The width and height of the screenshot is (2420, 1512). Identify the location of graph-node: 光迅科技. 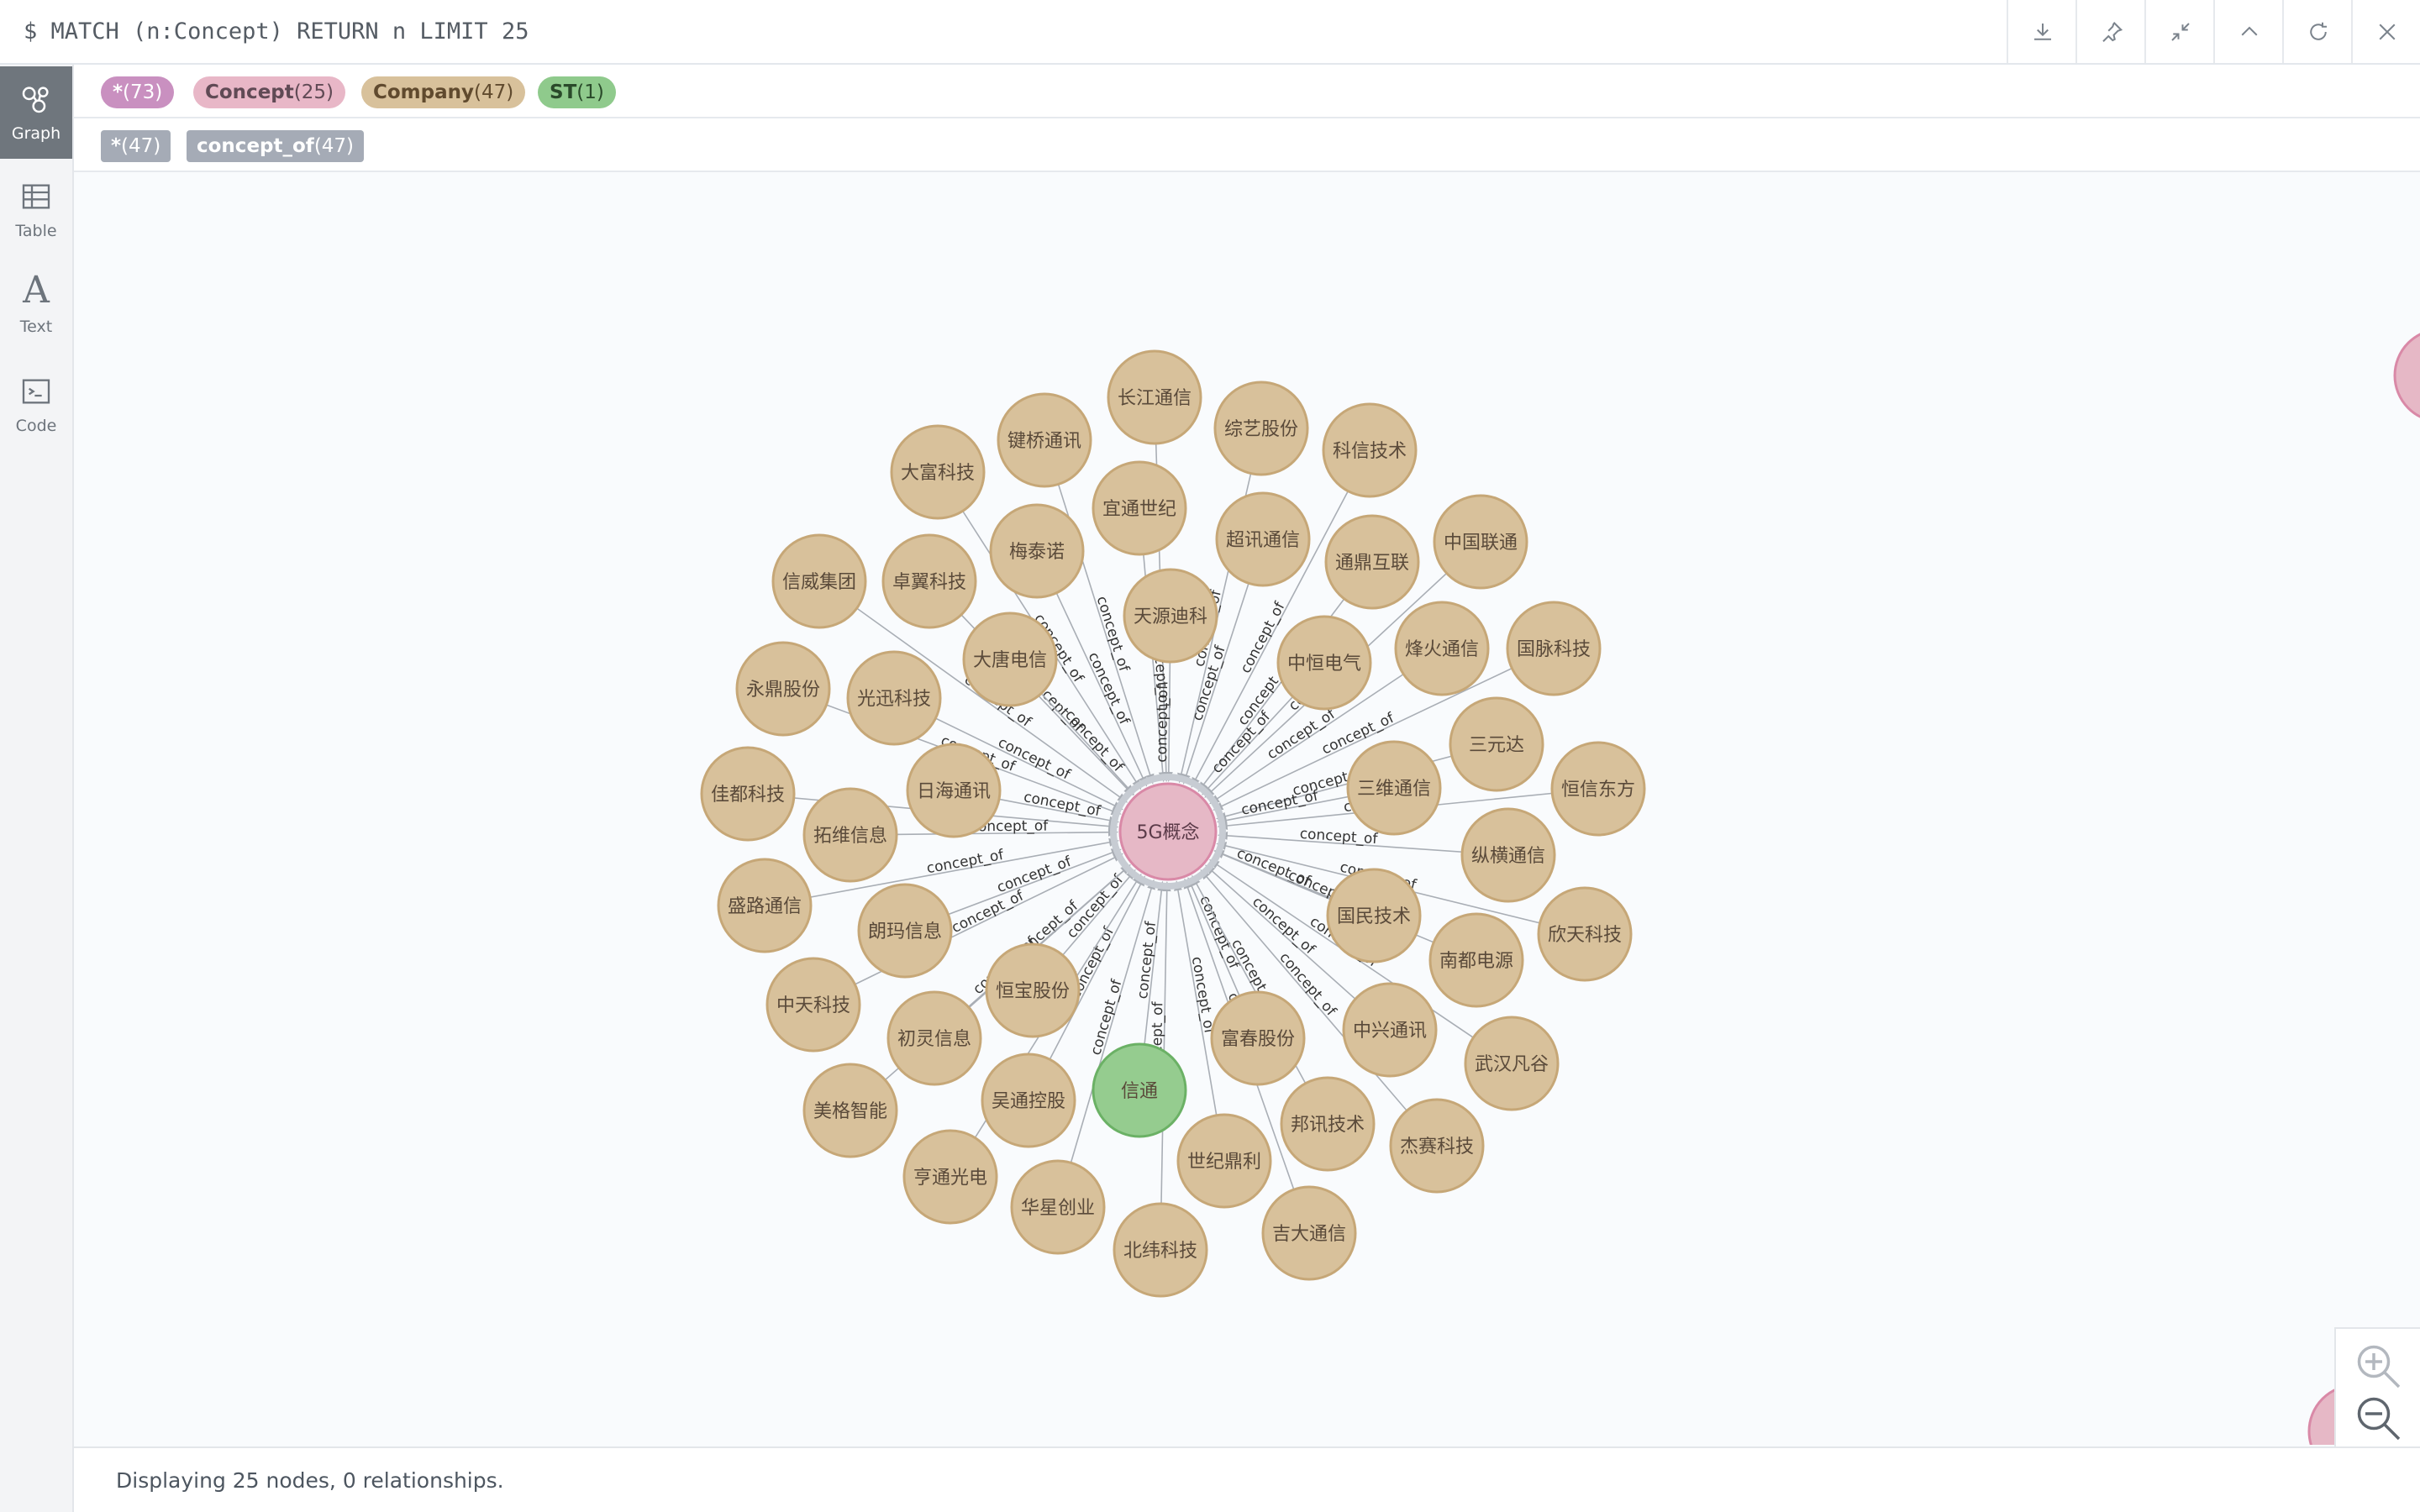
(894, 698).